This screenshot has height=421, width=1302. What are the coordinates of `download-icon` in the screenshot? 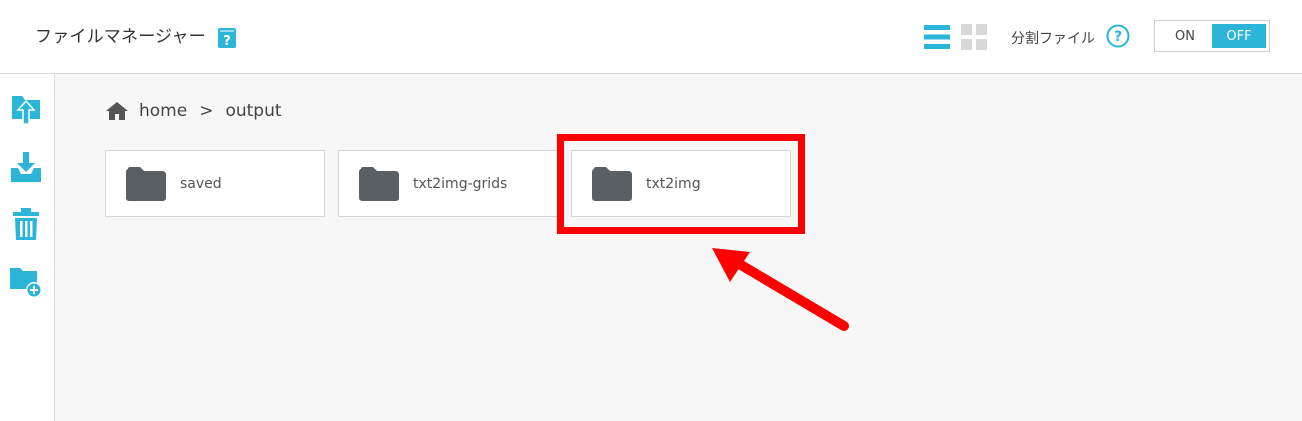 It's located at (26, 167).